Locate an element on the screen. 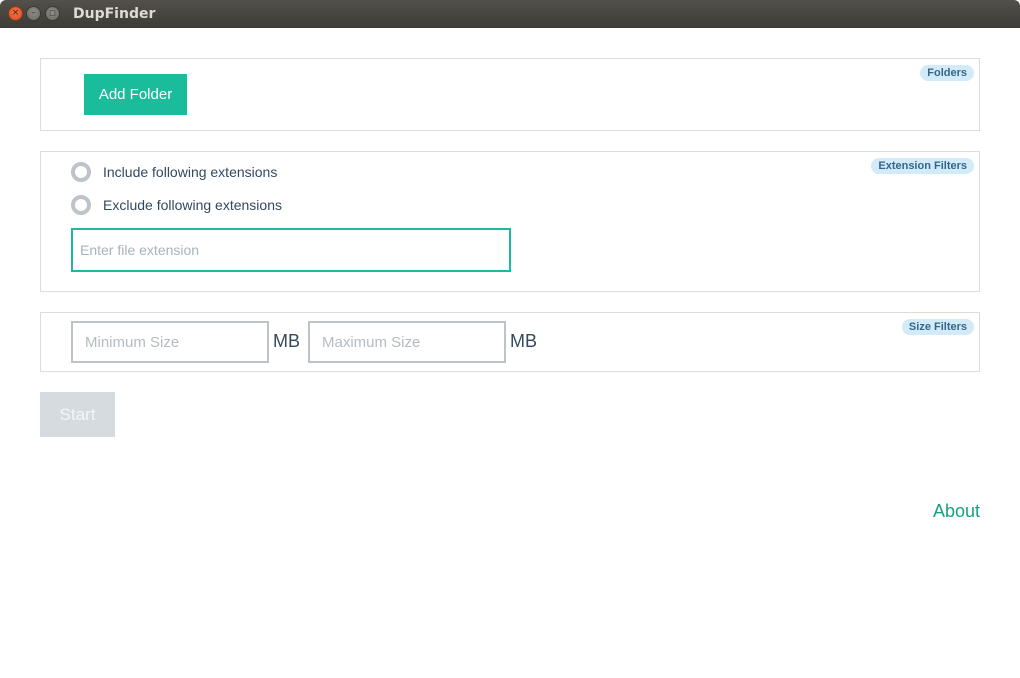  maximum-size-unit: MB is located at coordinates (523, 341).